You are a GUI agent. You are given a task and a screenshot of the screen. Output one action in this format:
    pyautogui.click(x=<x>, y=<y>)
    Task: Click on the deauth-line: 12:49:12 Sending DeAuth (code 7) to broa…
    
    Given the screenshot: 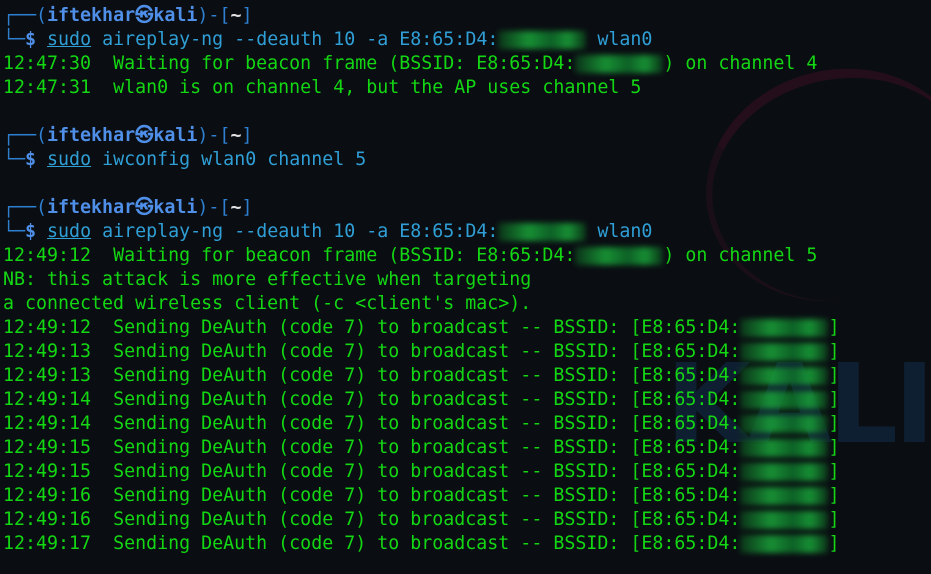 What is the action you would take?
    pyautogui.click(x=421, y=327)
    